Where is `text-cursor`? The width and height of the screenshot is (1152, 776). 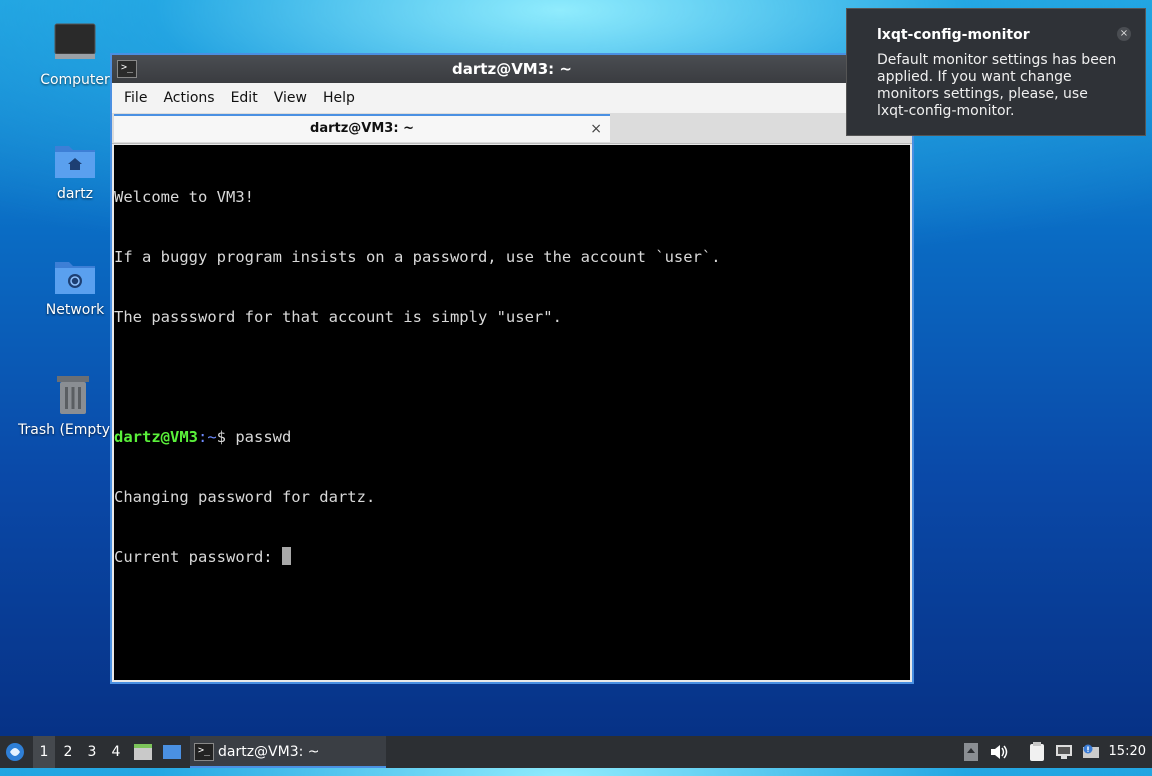 text-cursor is located at coordinates (286, 556).